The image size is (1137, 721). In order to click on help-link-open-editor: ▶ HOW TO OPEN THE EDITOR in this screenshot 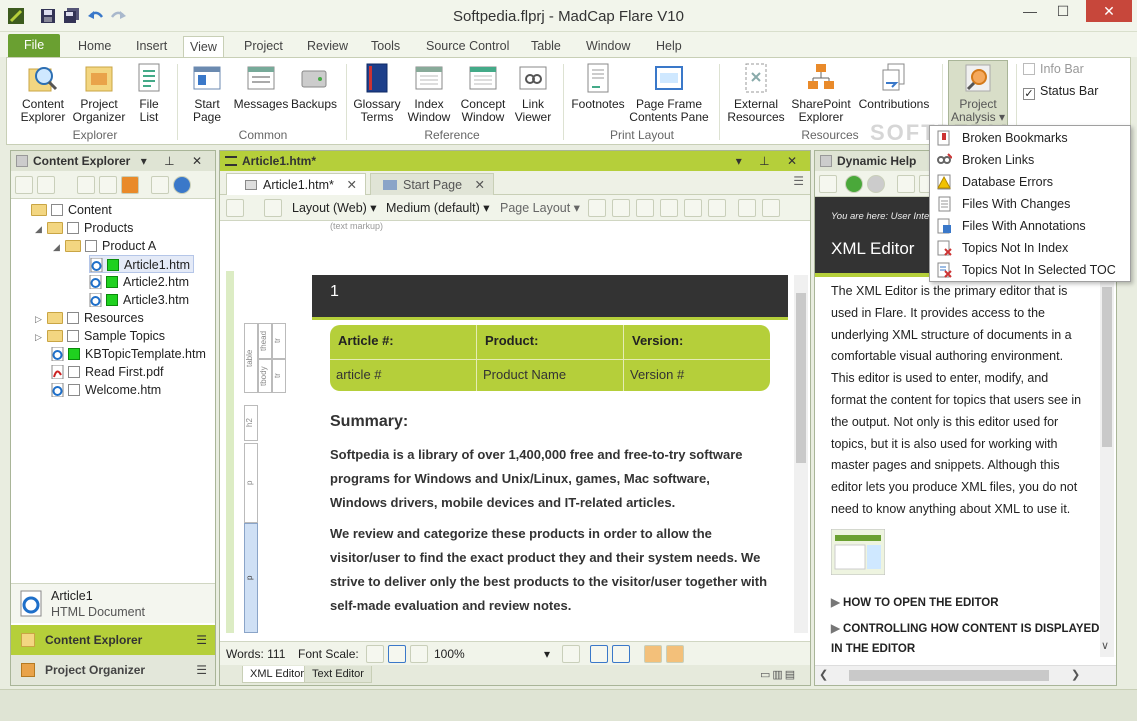, I will do `click(915, 602)`.